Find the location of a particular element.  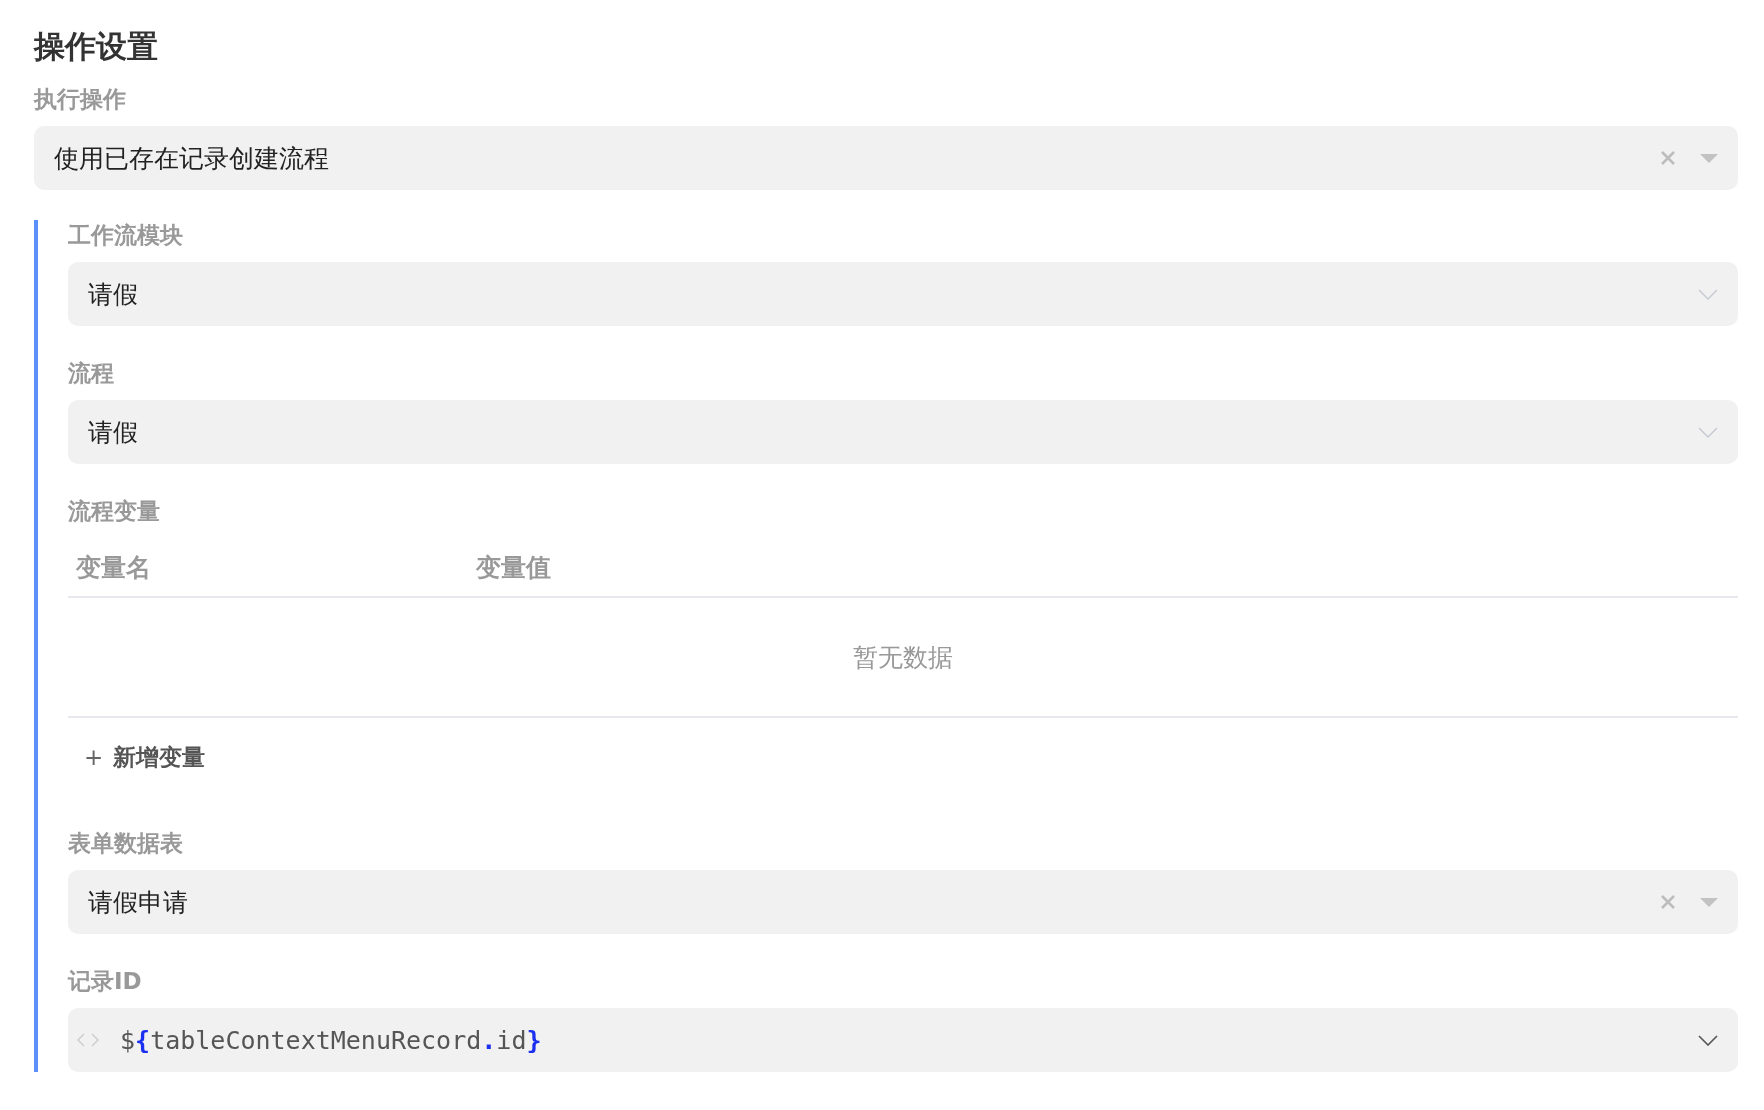

field-label: 记录ID is located at coordinates (105, 981).